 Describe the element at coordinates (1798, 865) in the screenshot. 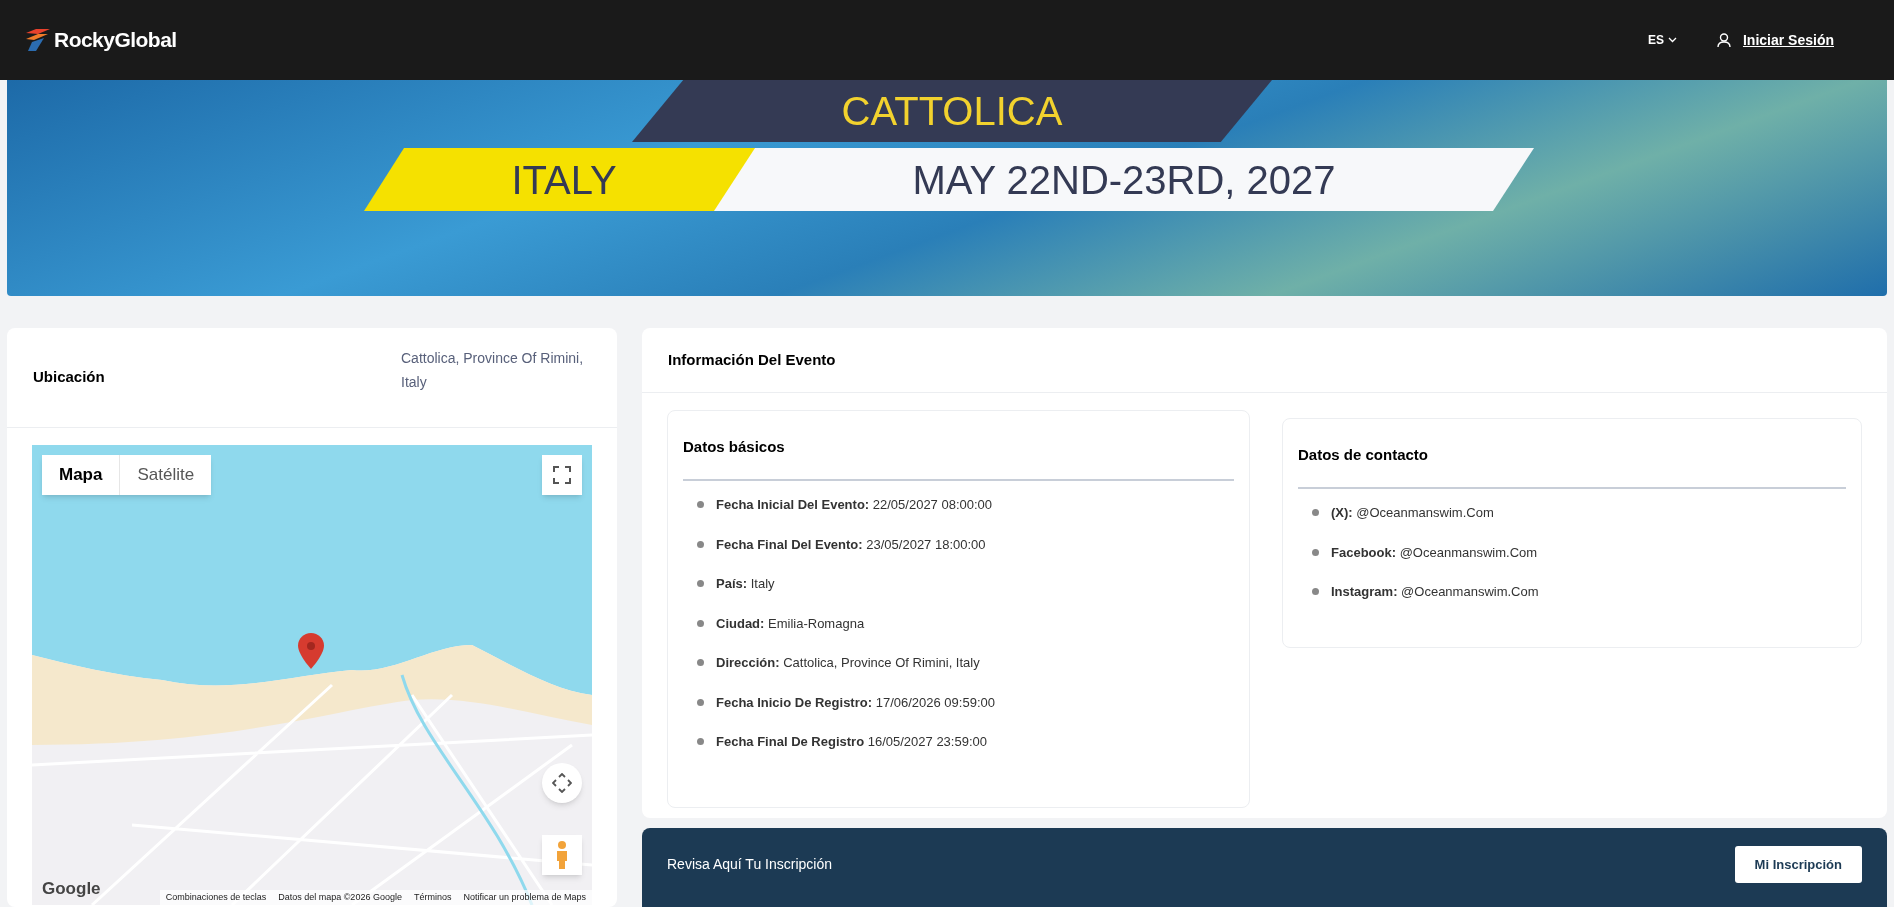

I see `my-registration-button: Mi Inscripción` at that location.